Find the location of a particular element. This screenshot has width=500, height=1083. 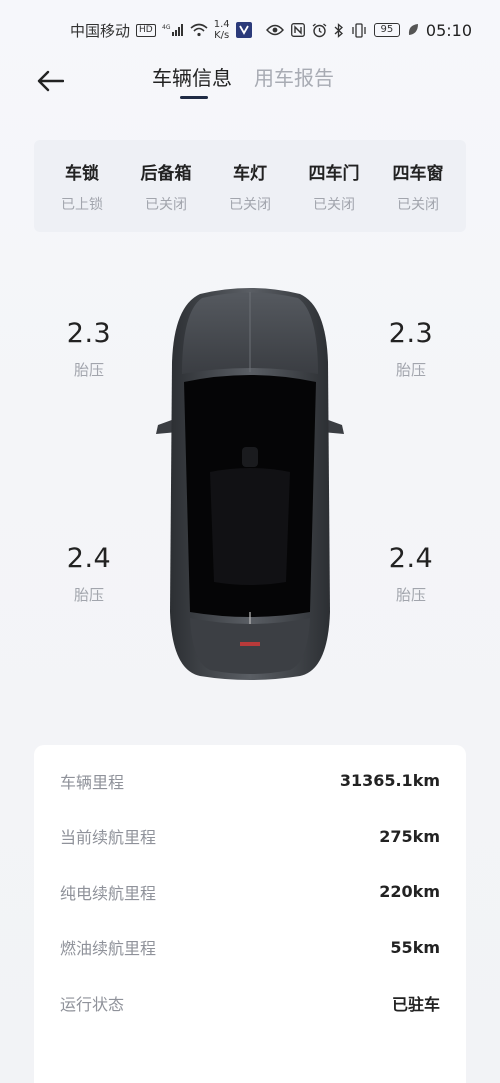

status-right: 95 05:10 is located at coordinates (368, 30).